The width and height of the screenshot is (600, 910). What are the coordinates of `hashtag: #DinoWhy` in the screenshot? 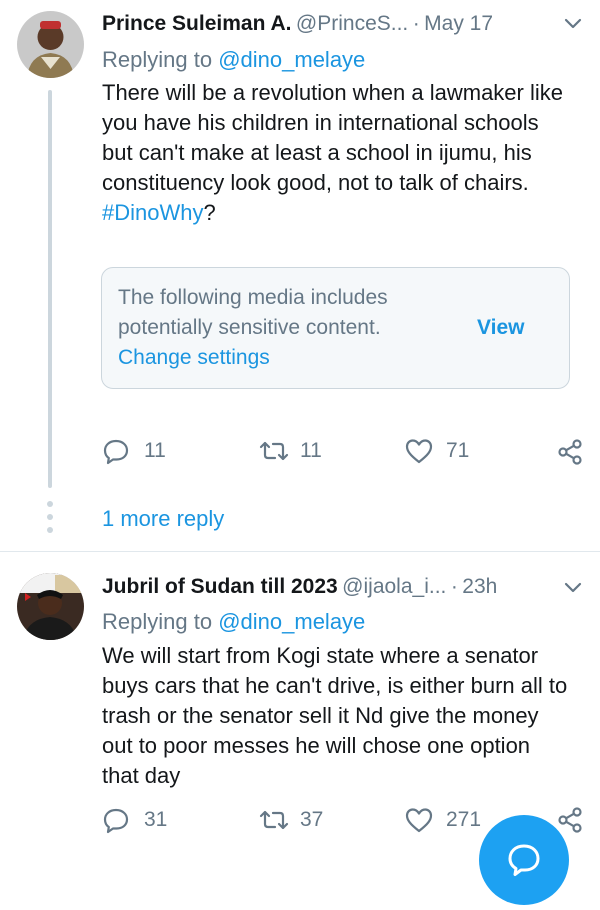 It's located at (152, 212).